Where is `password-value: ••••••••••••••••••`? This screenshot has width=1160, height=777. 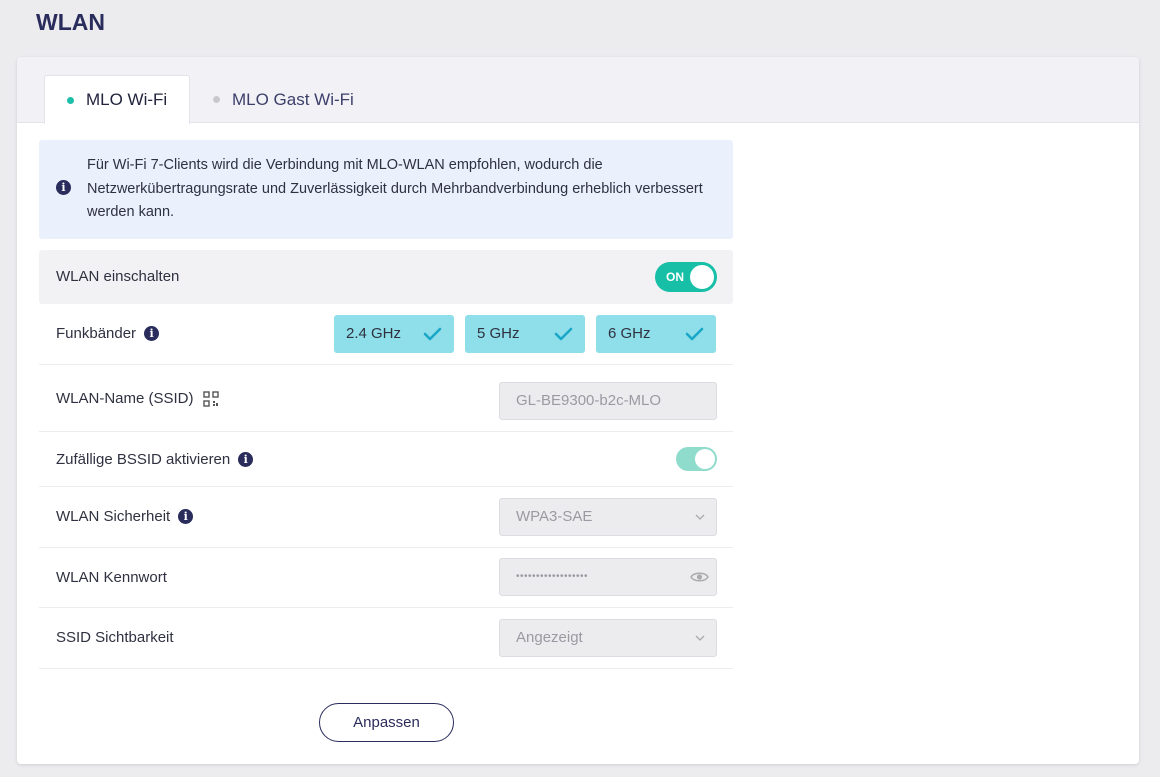
password-value: •••••••••••••••••• is located at coordinates (552, 576).